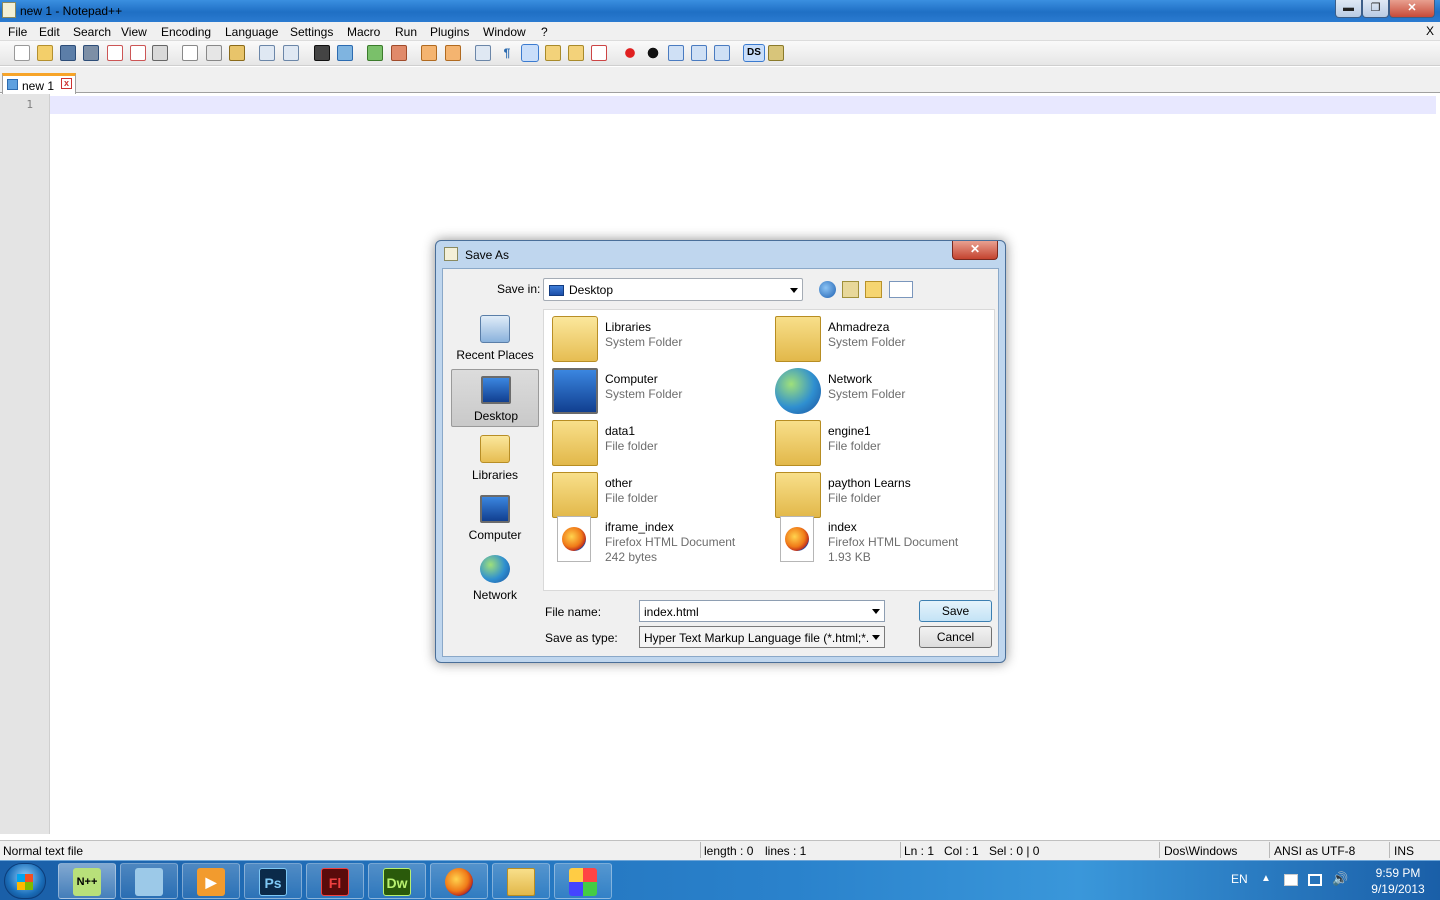  What do you see at coordinates (620, 431) in the screenshot?
I see `file-name: data1` at bounding box center [620, 431].